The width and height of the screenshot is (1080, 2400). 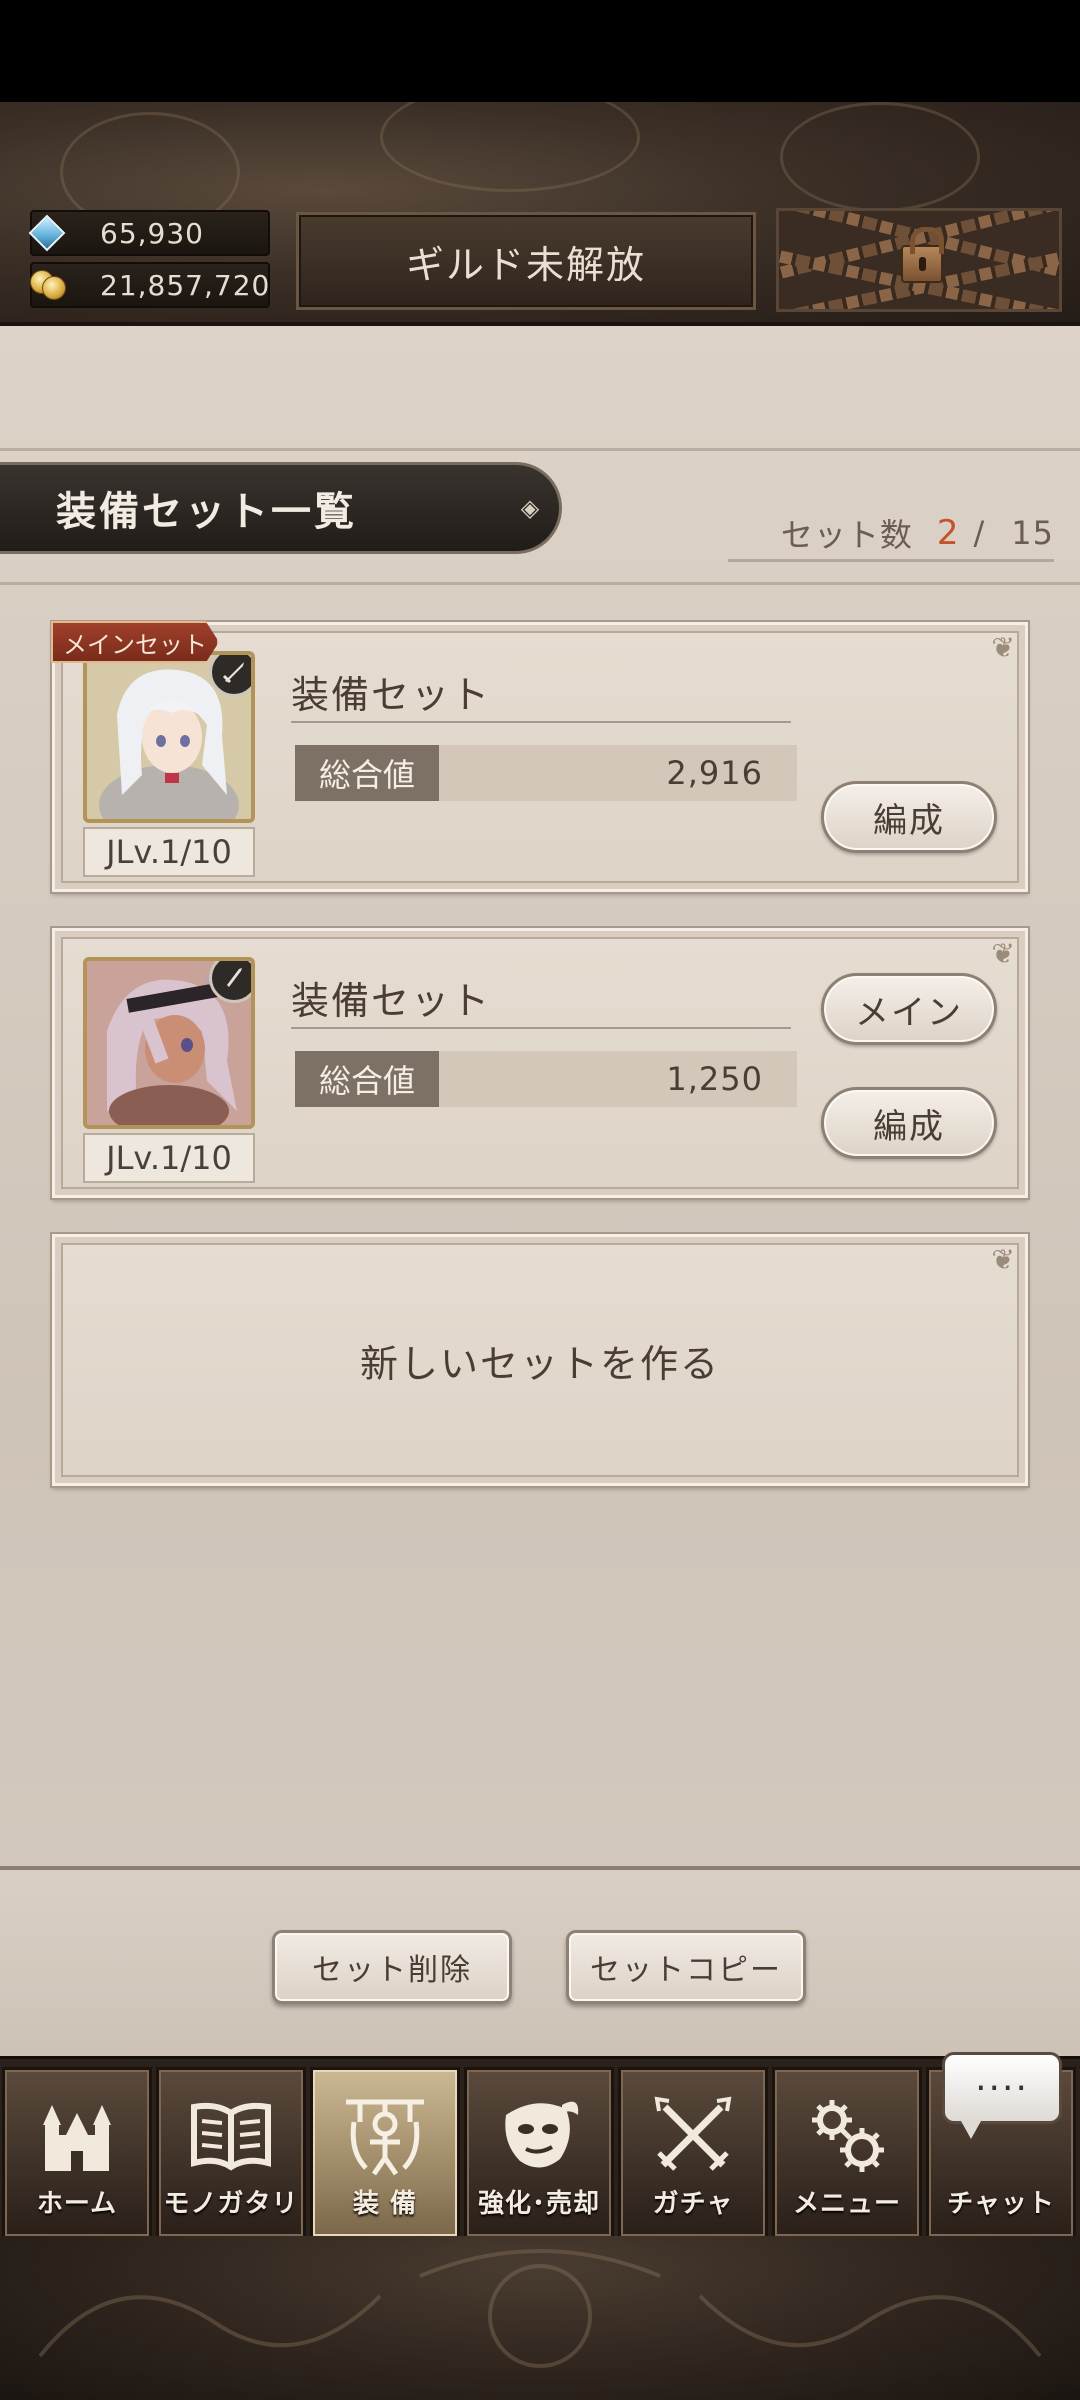 What do you see at coordinates (230, 676) in the screenshot?
I see `sword-icon` at bounding box center [230, 676].